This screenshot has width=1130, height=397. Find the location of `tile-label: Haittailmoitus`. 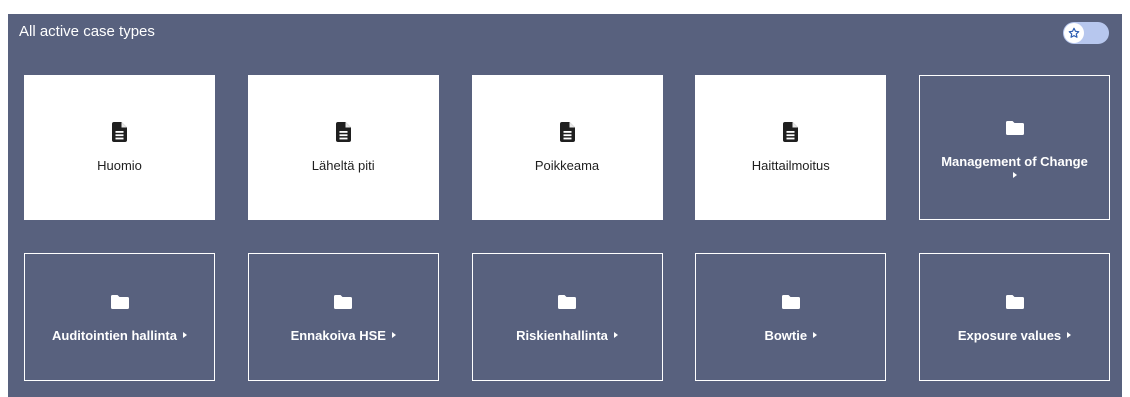

tile-label: Haittailmoitus is located at coordinates (790, 165).